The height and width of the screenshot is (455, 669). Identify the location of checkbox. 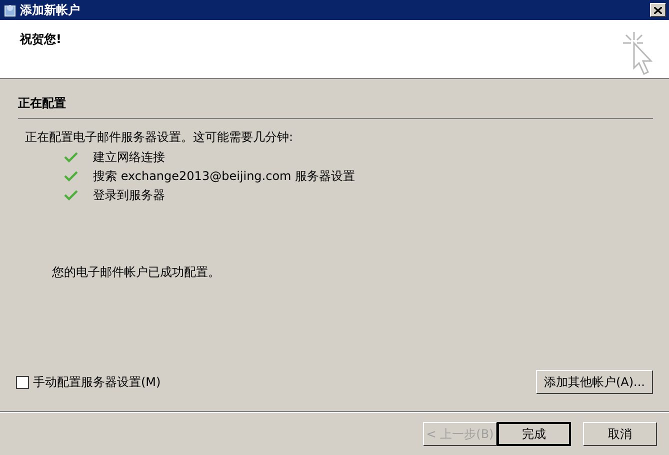
(22, 382).